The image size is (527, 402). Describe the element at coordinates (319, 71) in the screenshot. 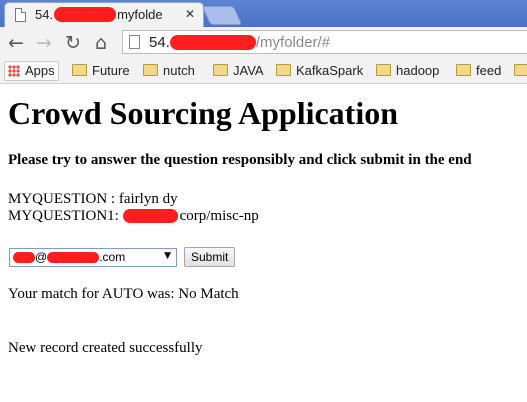

I see `bookmark-kafkaspark: KafkaSpark` at that location.